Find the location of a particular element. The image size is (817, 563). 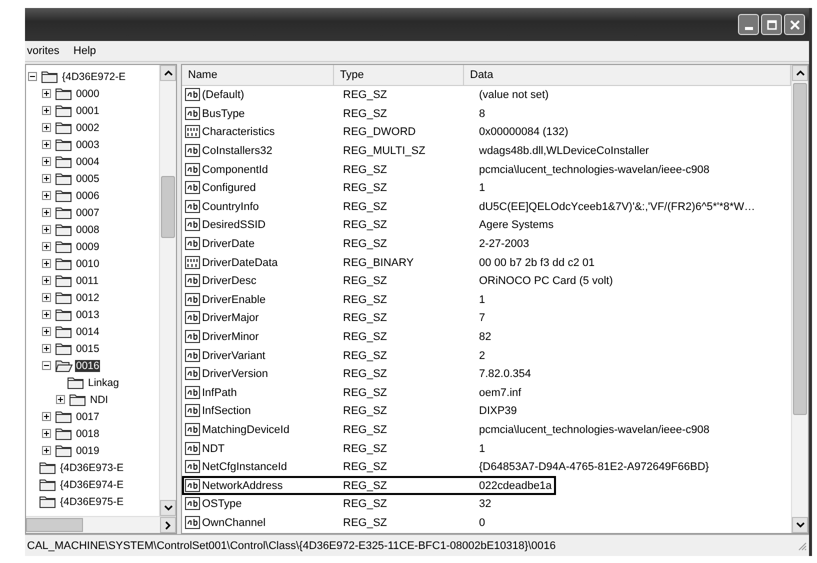

value-name: OSType is located at coordinates (222, 504).